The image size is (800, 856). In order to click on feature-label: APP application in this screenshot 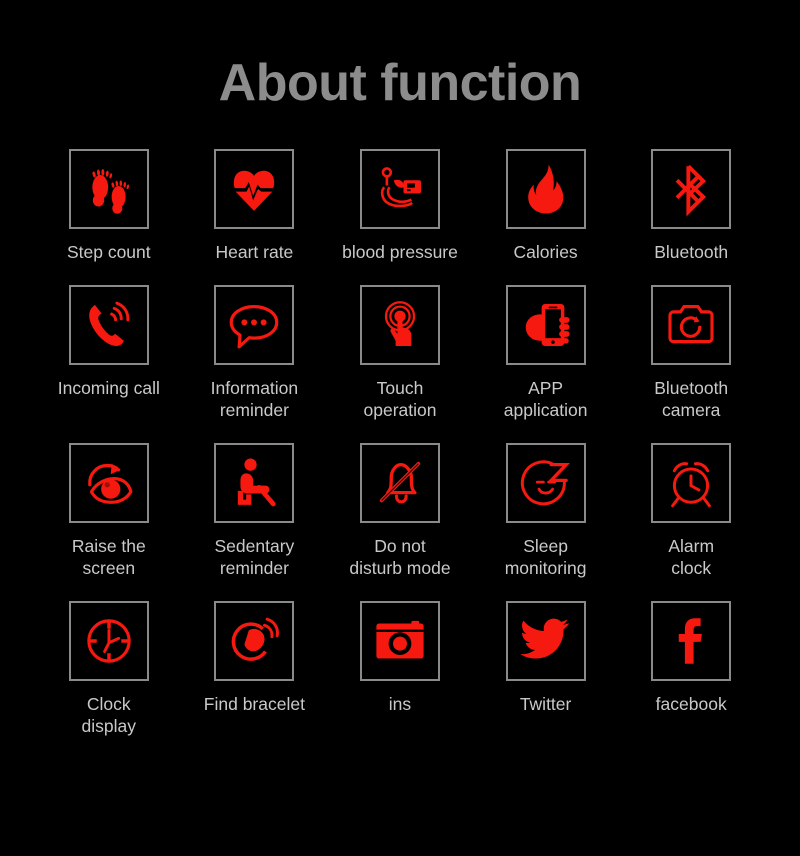, I will do `click(545, 398)`.